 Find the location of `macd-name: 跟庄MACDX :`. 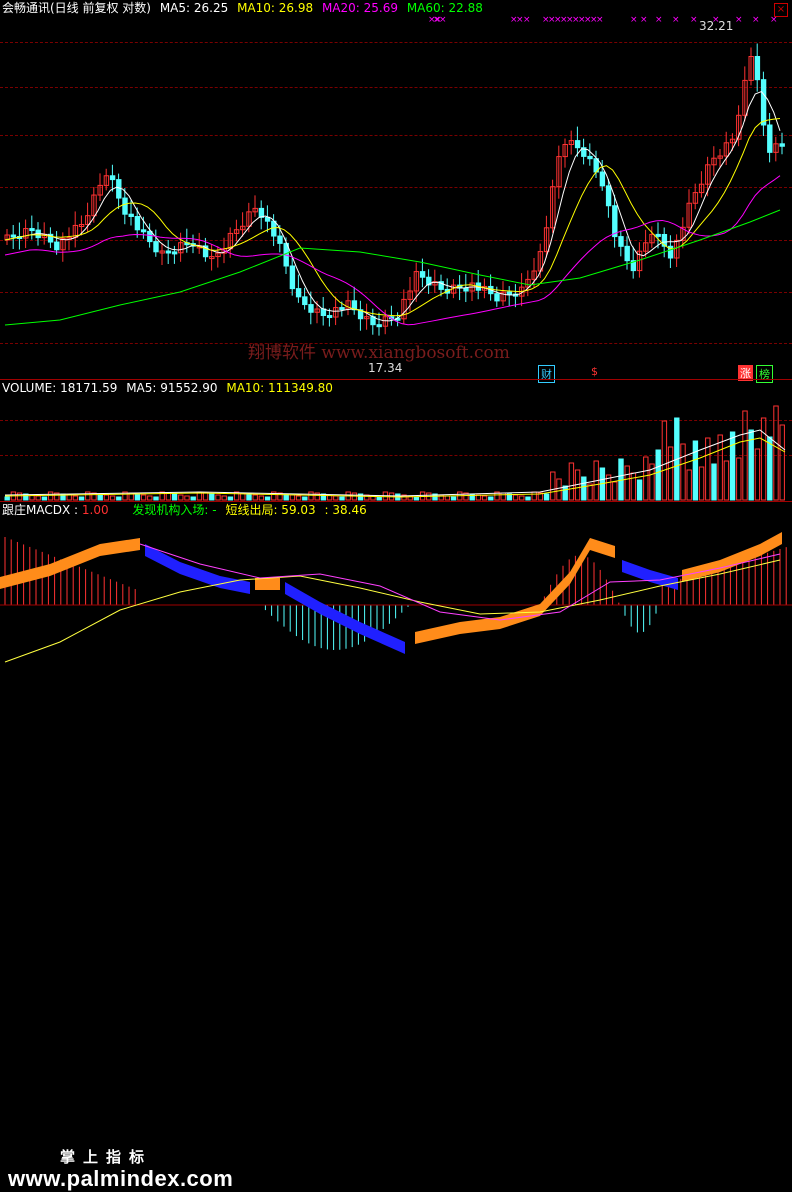

macd-name: 跟庄MACDX : is located at coordinates (42, 510).